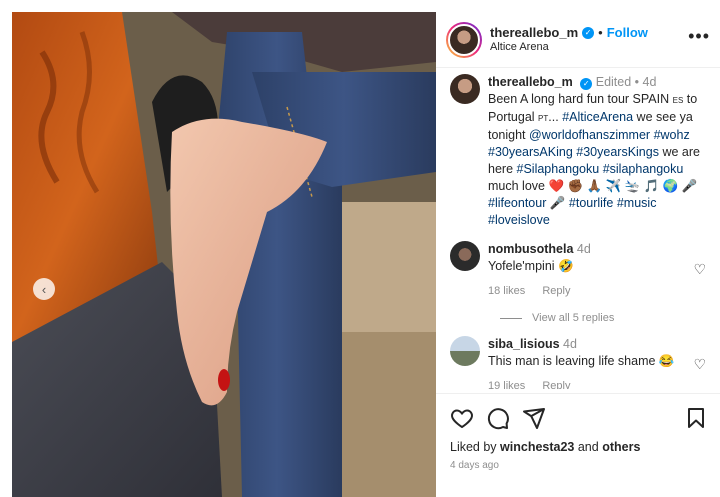 This screenshot has width=720, height=497. What do you see at coordinates (462, 418) in the screenshot?
I see `heart-icon` at bounding box center [462, 418].